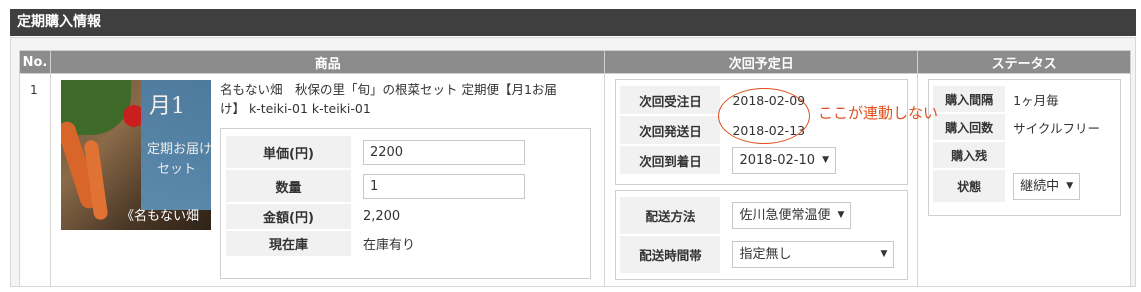  I want to click on header-no: No., so click(35, 62).